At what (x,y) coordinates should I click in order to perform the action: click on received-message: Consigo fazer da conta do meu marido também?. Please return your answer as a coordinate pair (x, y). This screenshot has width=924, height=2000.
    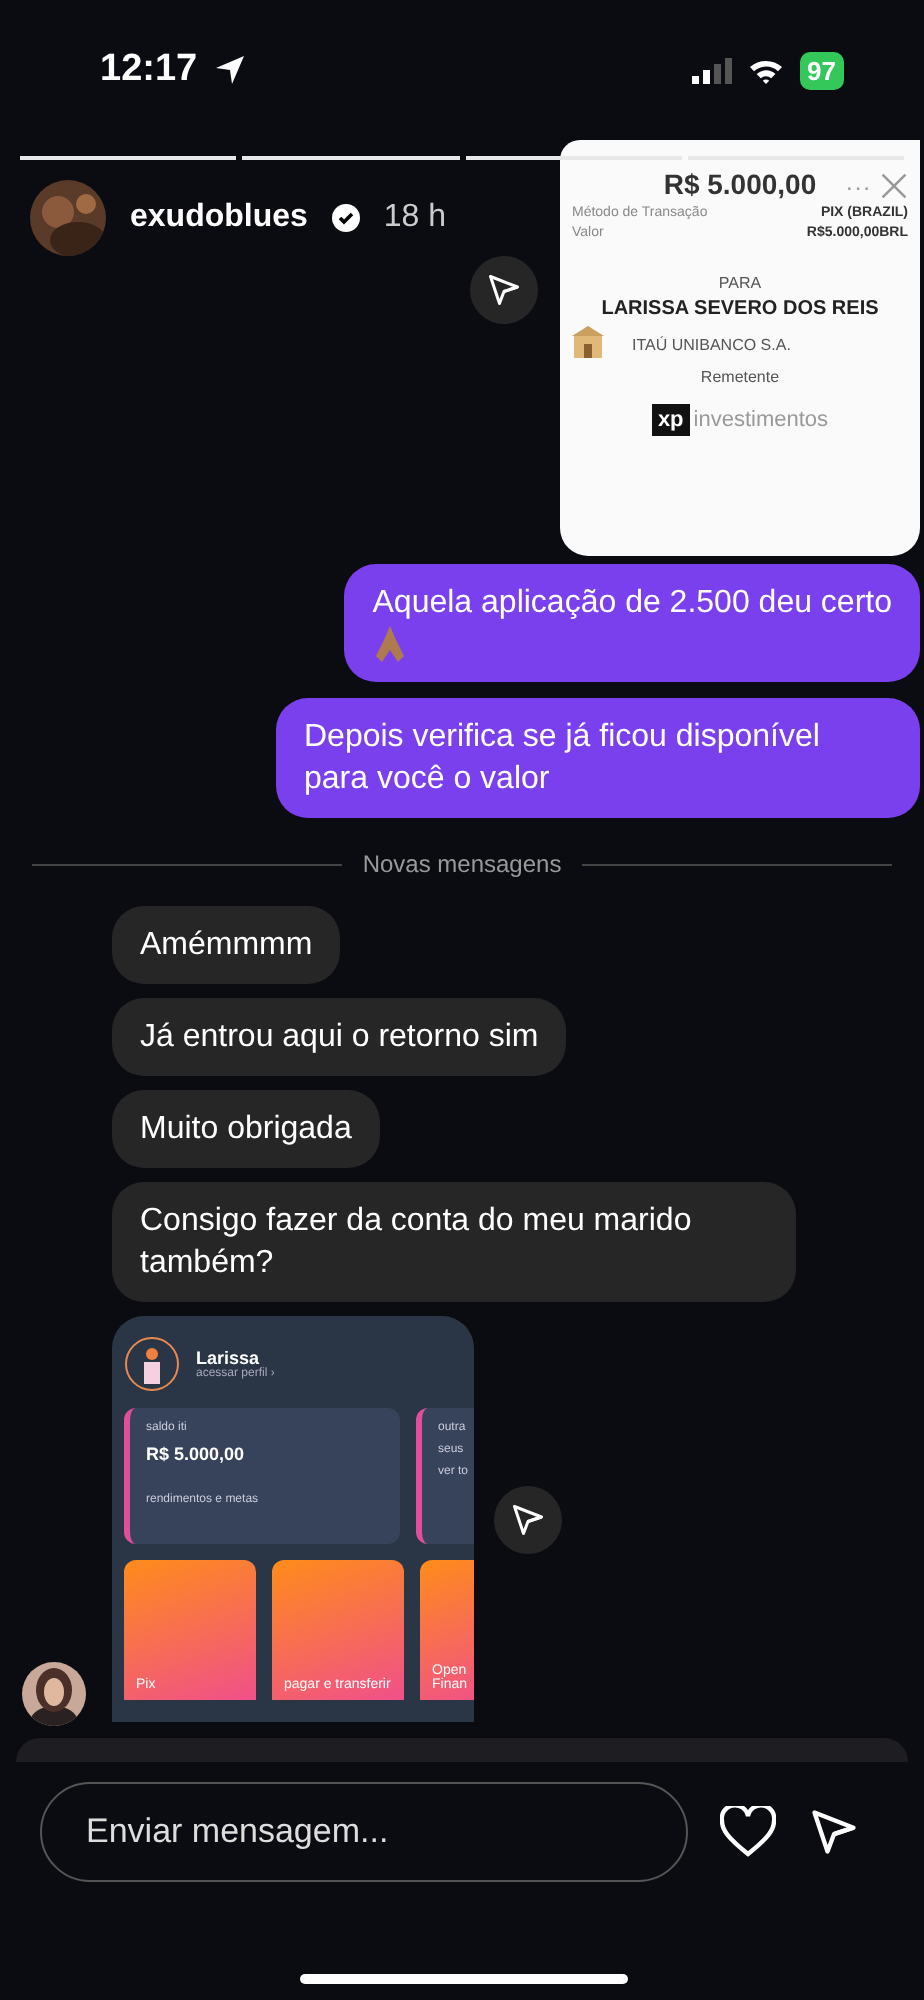
    Looking at the image, I should click on (454, 1242).